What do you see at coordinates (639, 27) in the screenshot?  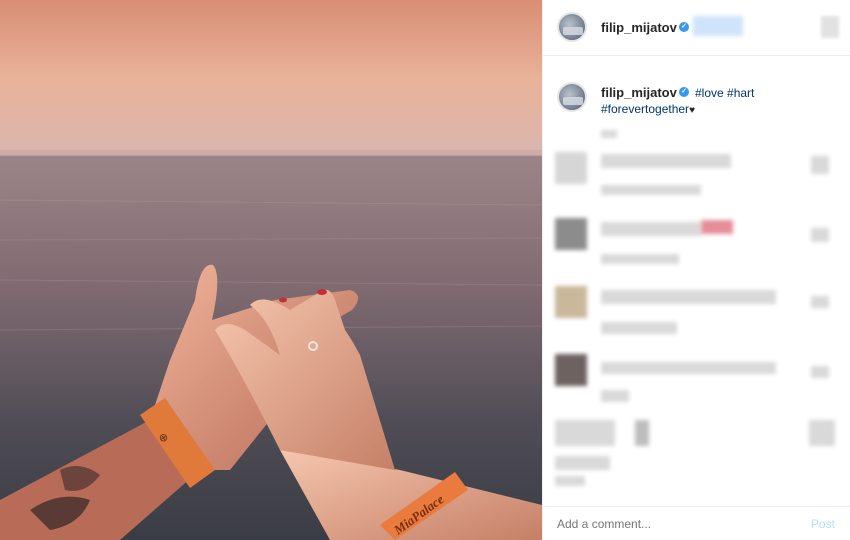 I see `header-username: filip_mijatov` at bounding box center [639, 27].